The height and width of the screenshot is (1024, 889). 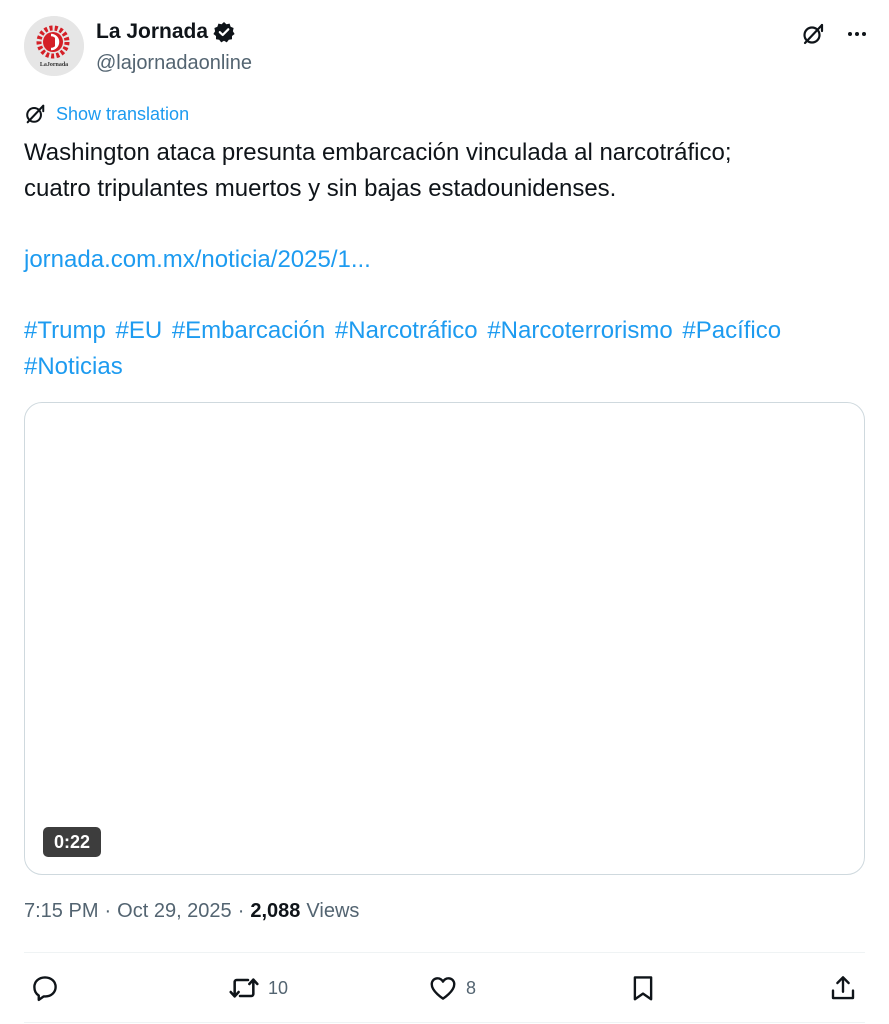 What do you see at coordinates (152, 32) in the screenshot?
I see `display-name: La Jornada` at bounding box center [152, 32].